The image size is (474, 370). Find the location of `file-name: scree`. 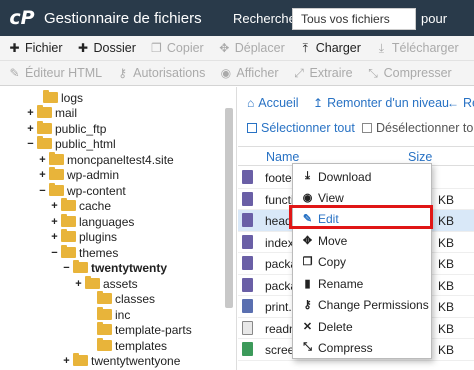

file-name: scree is located at coordinates (280, 350).